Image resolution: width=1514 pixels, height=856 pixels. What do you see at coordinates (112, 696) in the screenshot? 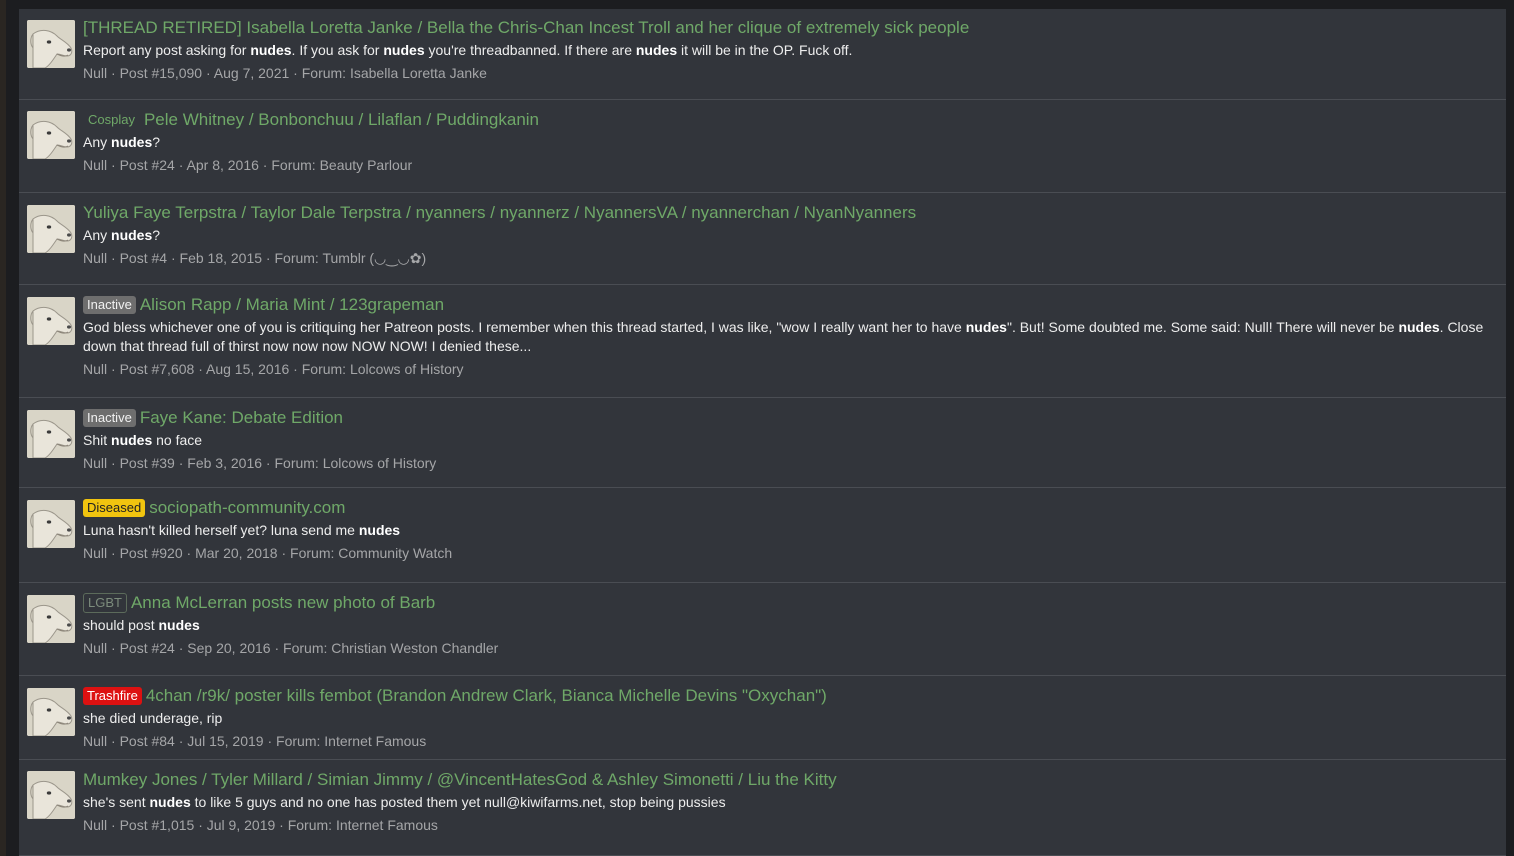
I see `thread-prefix-badge: Trashfire` at bounding box center [112, 696].